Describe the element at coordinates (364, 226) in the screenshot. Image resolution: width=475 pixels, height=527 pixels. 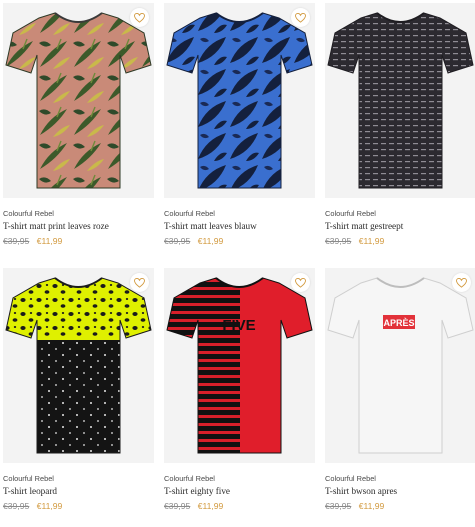
I see `product-title: T-shirt matt gestreept` at that location.